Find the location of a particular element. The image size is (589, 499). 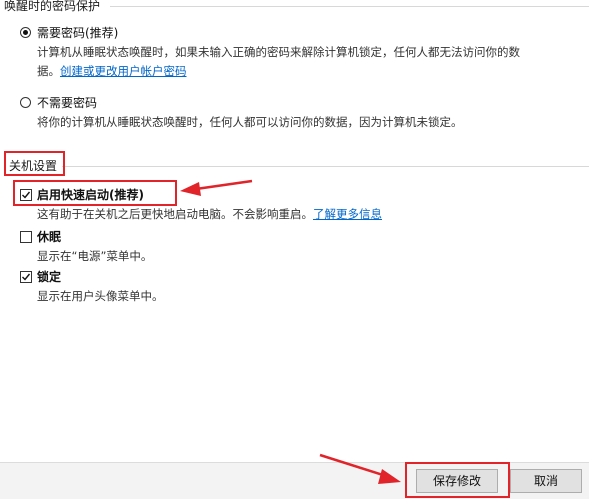

annotation-arrow-fast-startup is located at coordinates (216, 187).